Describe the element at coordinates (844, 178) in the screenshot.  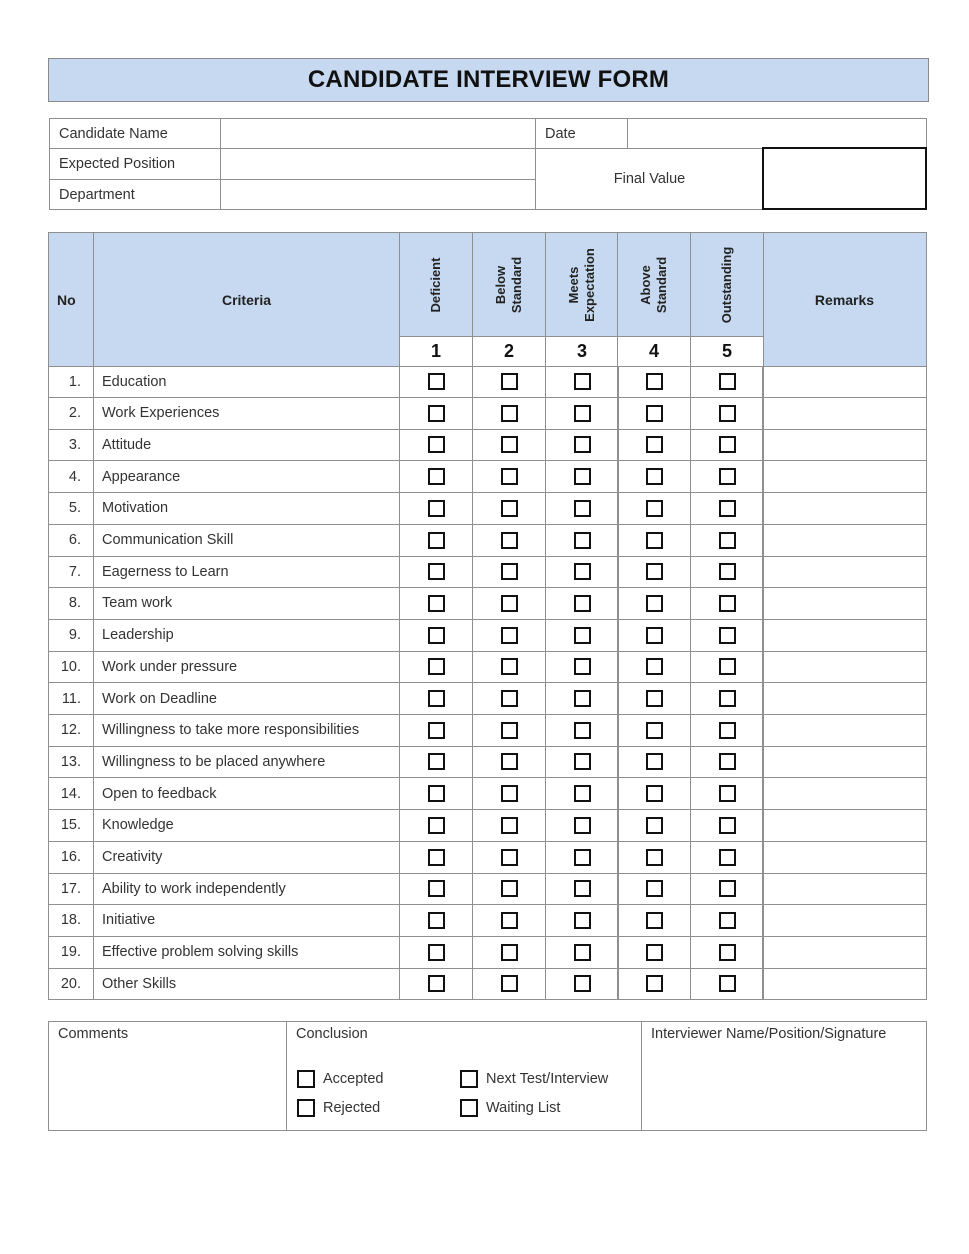
I see `final-value-box` at that location.